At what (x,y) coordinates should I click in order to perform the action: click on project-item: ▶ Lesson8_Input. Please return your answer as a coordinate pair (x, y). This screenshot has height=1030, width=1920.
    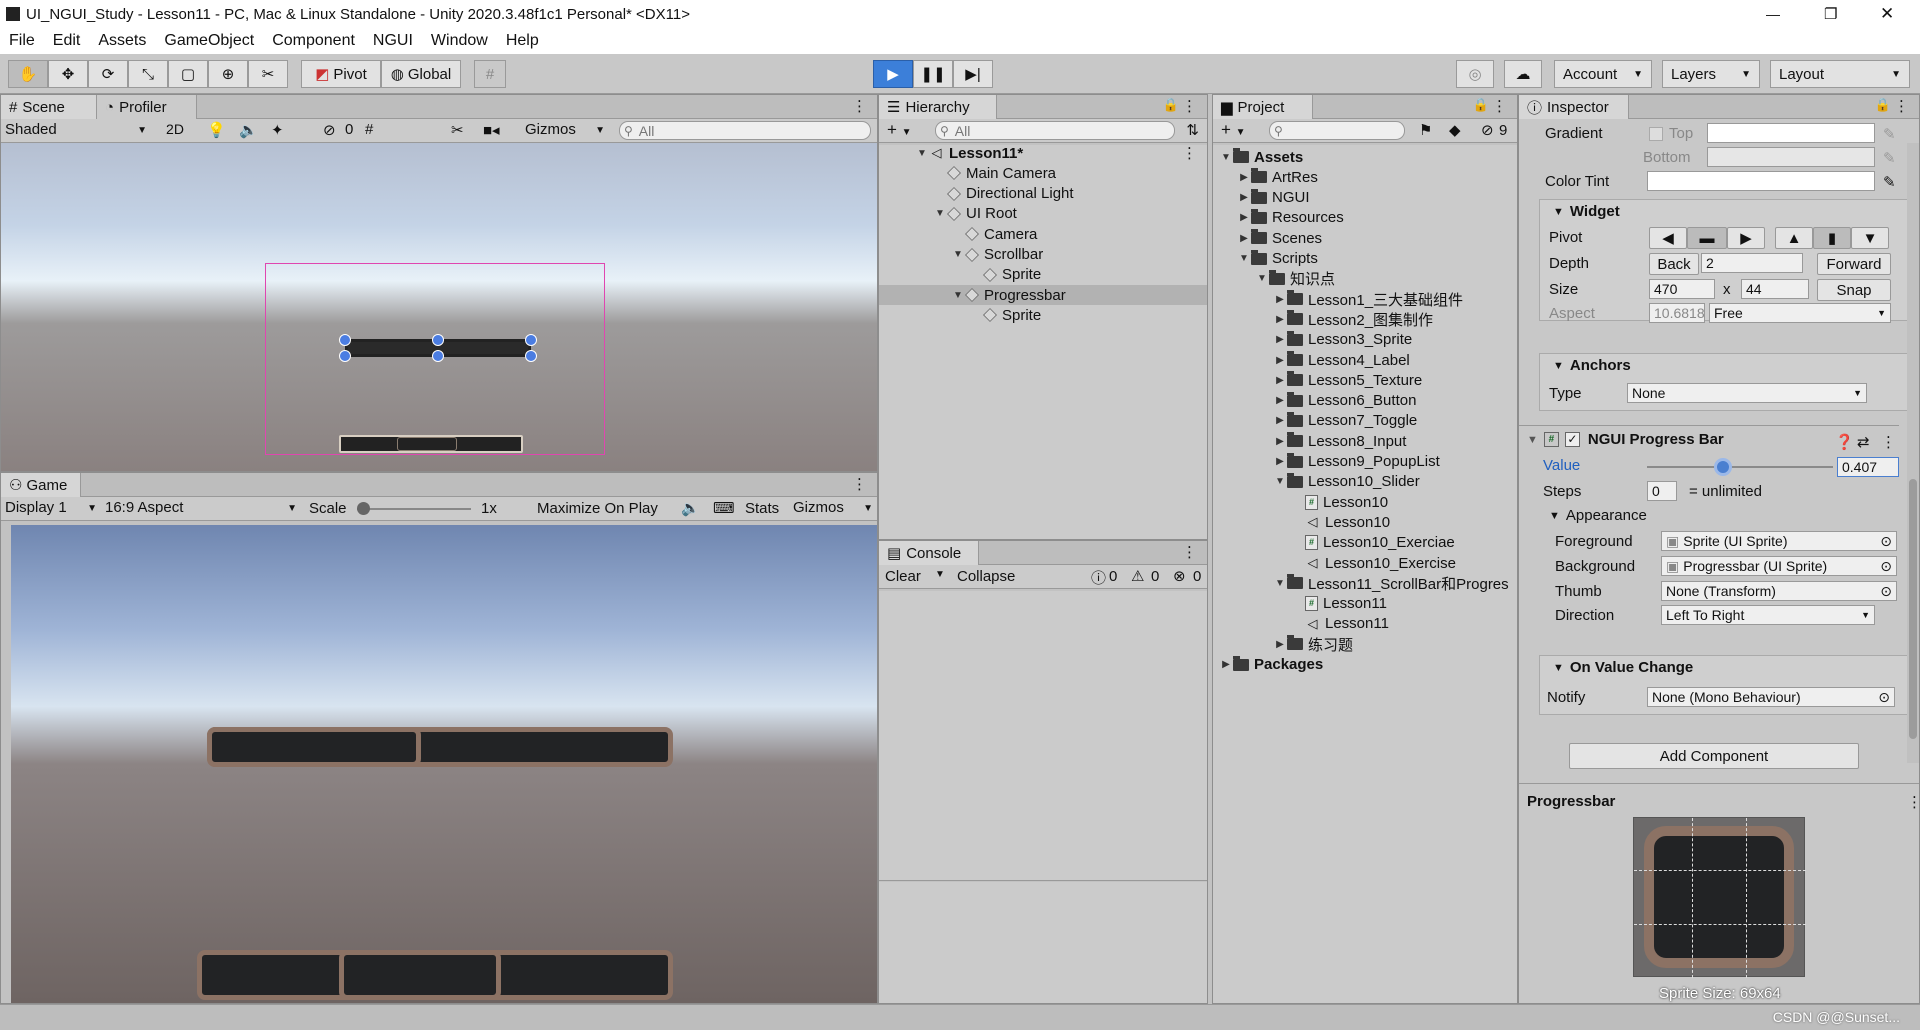
    Looking at the image, I should click on (1365, 441).